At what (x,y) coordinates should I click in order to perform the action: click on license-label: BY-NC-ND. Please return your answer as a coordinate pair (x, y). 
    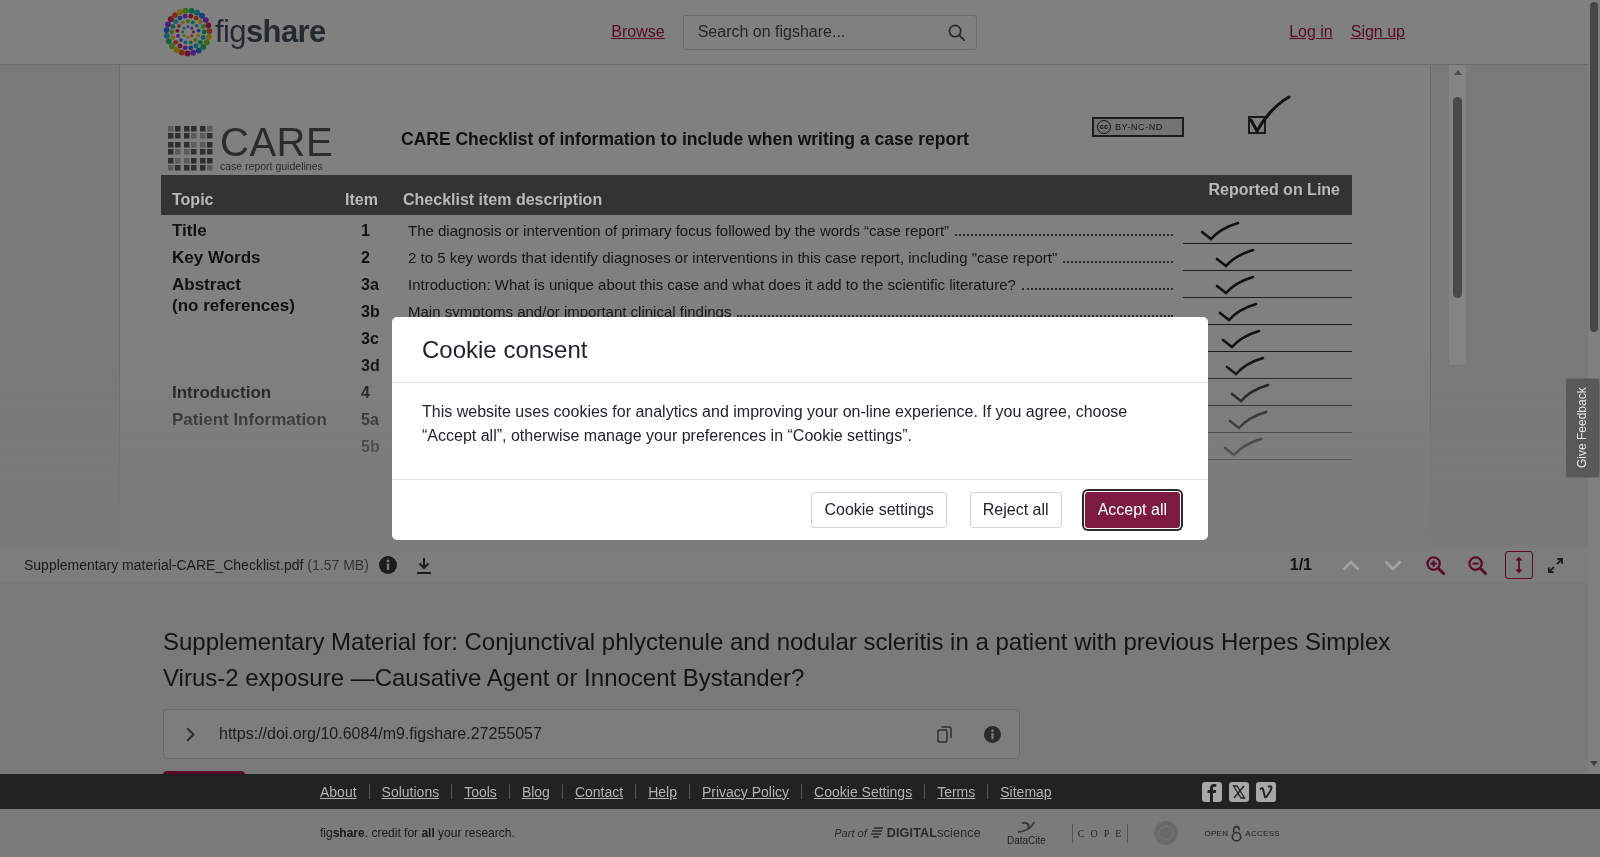
    Looking at the image, I should click on (1139, 127).